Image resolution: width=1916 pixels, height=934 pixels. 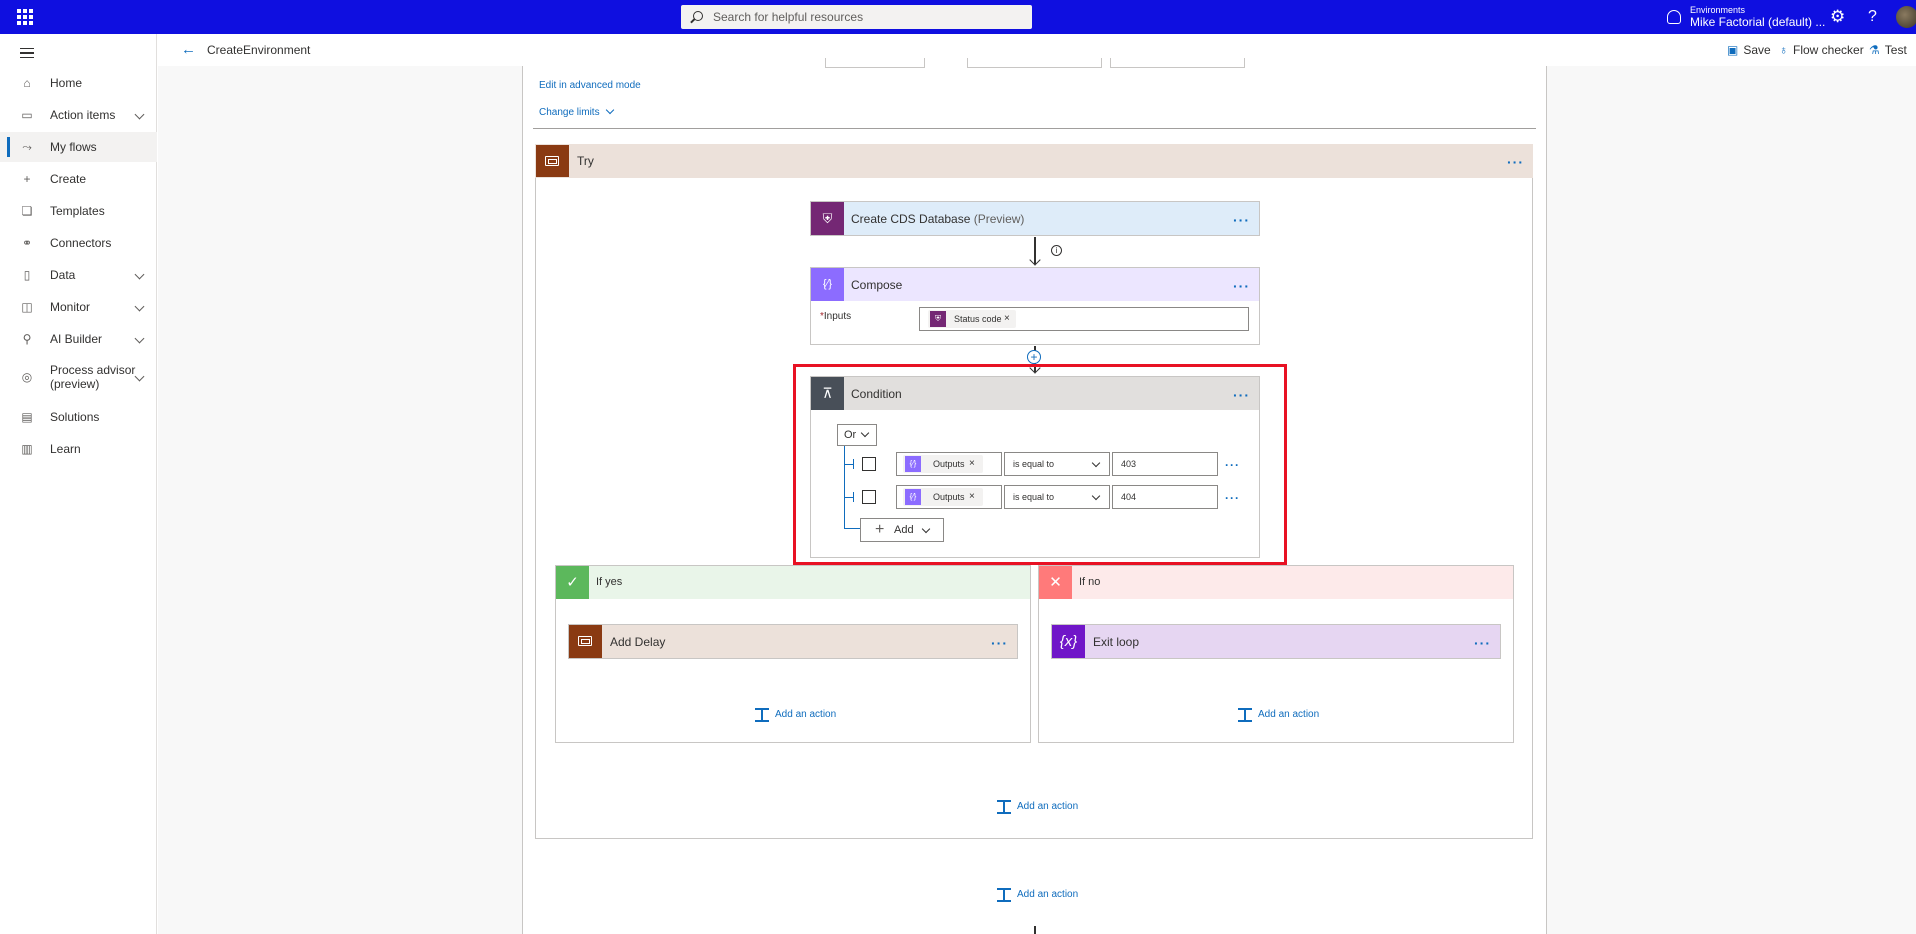 I want to click on sidebar-item-label: Templates, so click(x=77, y=211).